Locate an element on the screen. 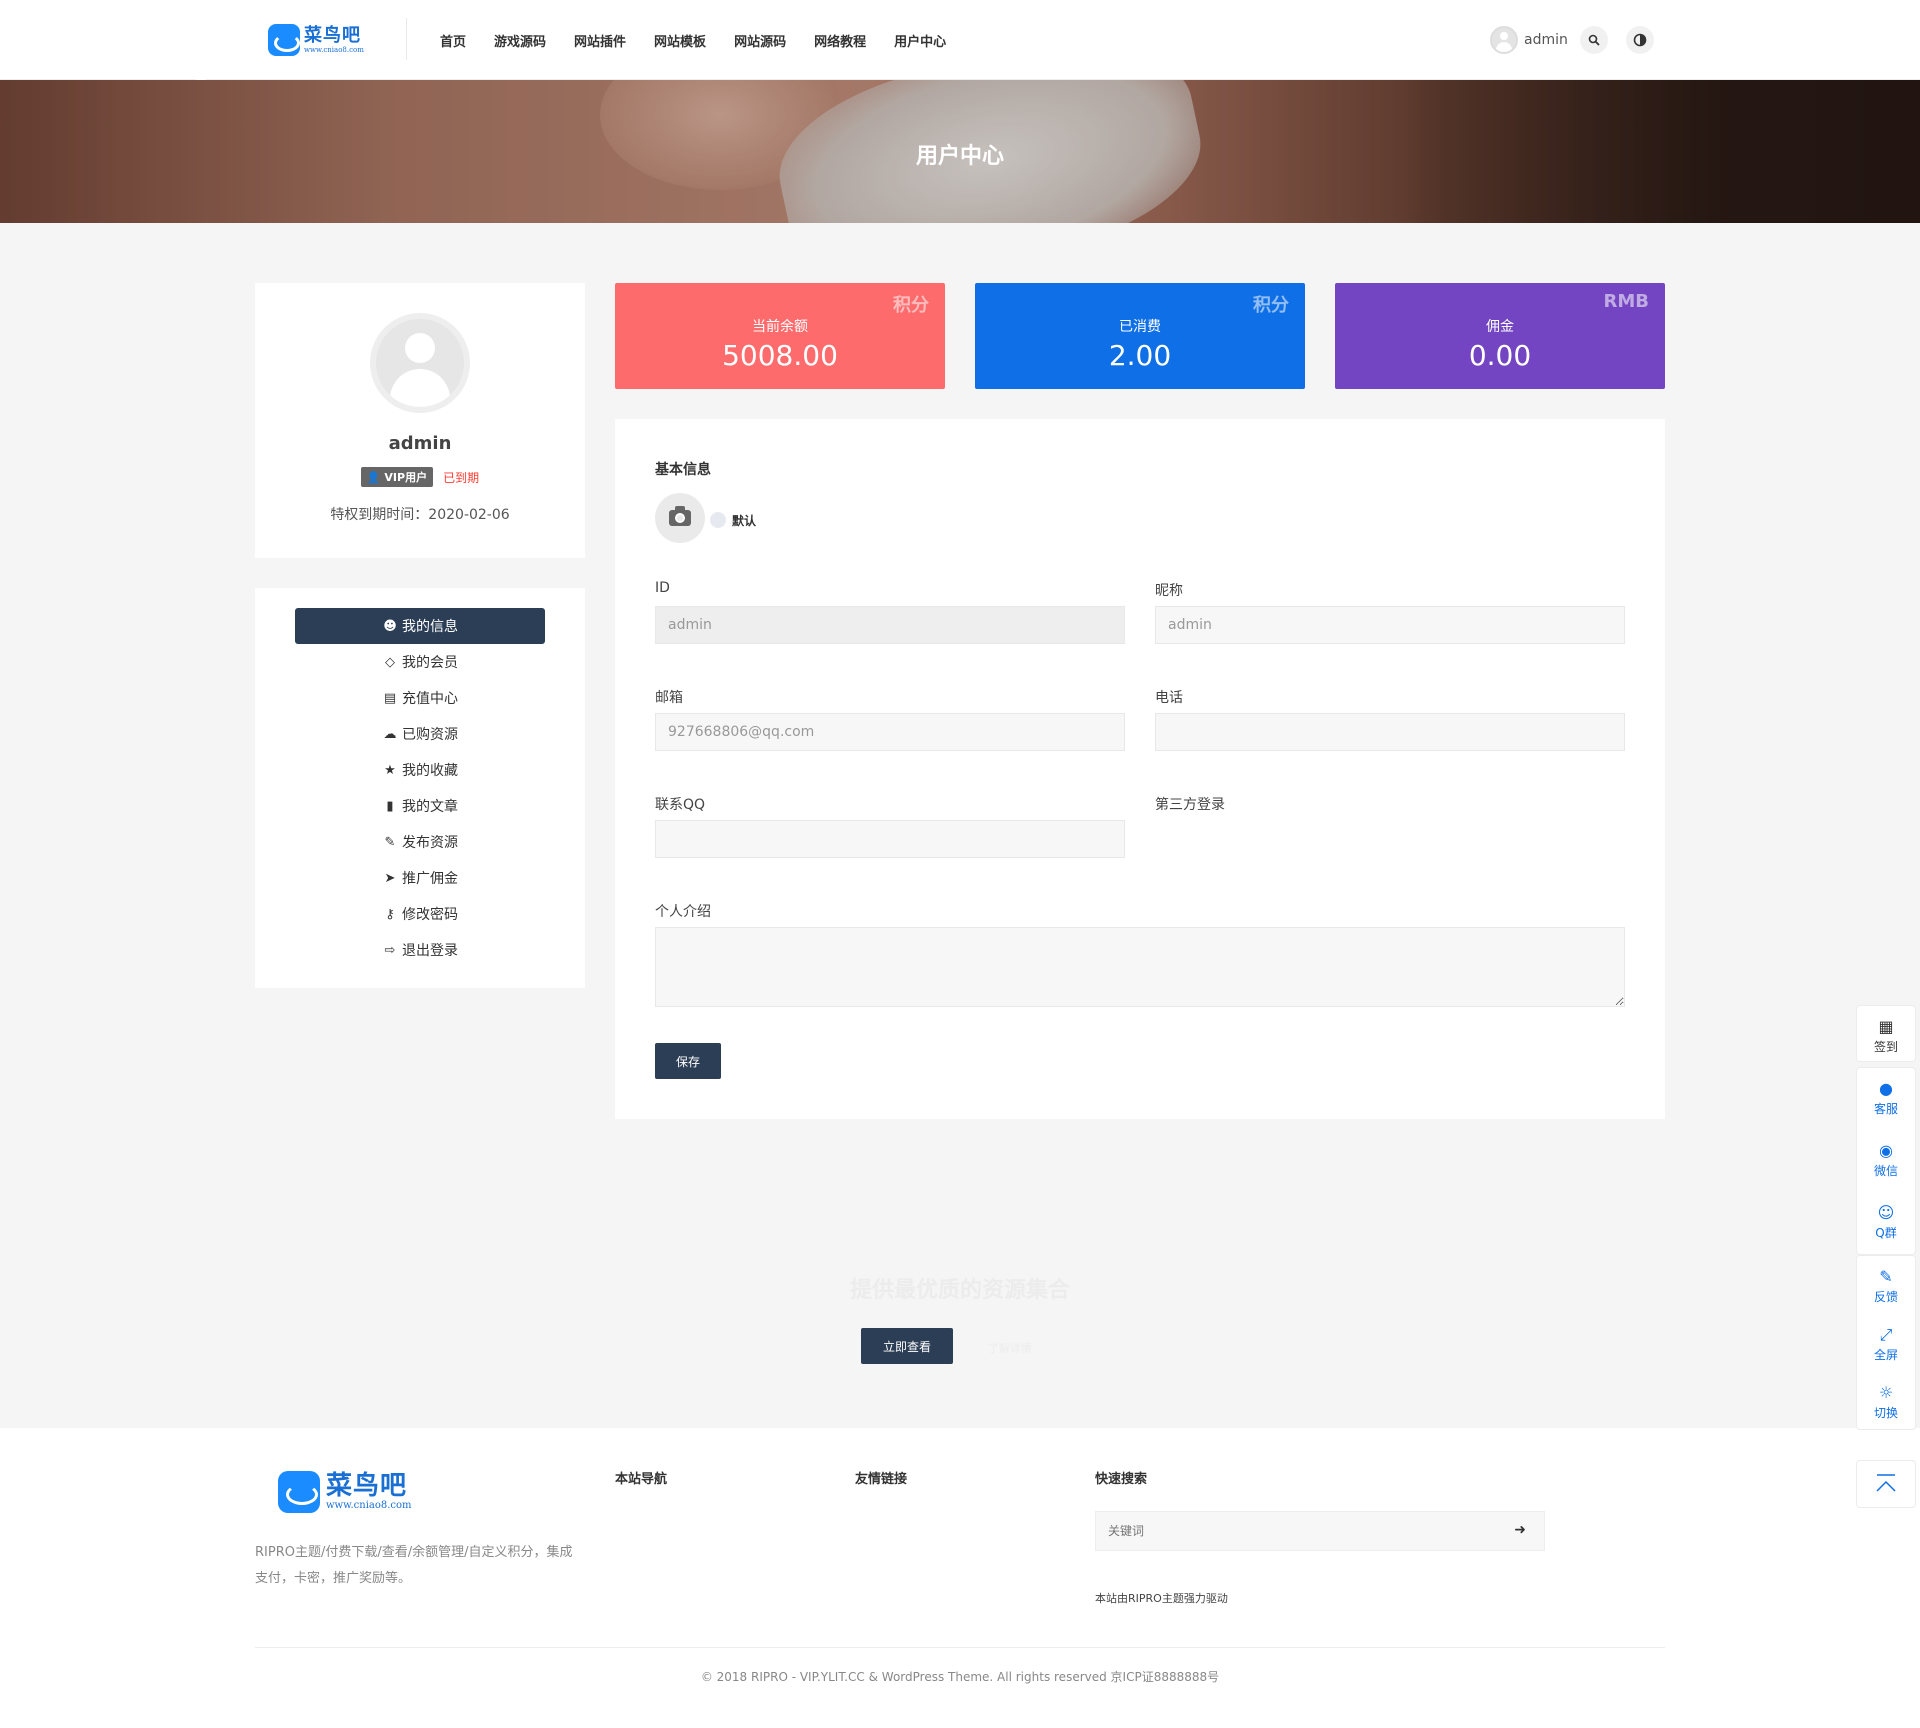 The width and height of the screenshot is (1920, 1728). stat-unit: 积分 is located at coordinates (911, 305).